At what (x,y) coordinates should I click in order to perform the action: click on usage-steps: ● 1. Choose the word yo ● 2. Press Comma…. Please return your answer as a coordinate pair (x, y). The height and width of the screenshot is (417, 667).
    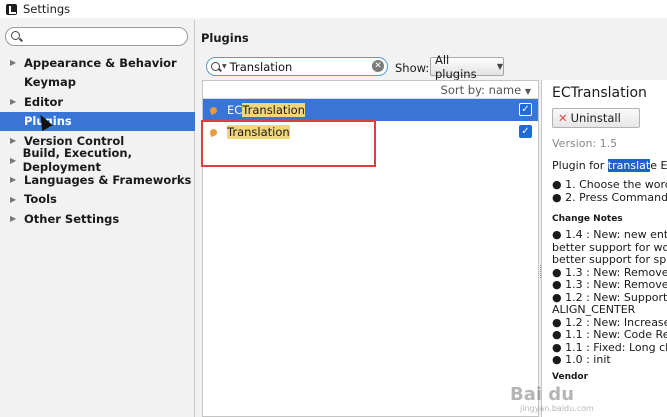
    Looking at the image, I should click on (609, 191).